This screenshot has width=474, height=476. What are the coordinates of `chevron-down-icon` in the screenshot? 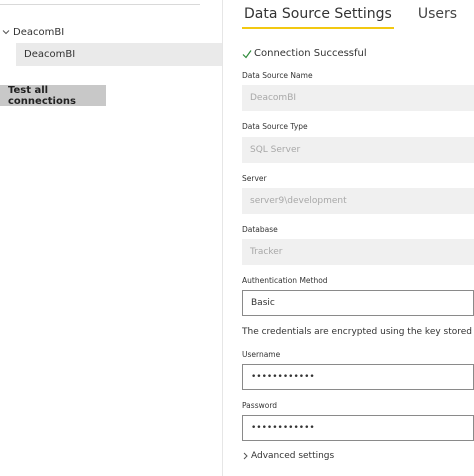 It's located at (6, 32).